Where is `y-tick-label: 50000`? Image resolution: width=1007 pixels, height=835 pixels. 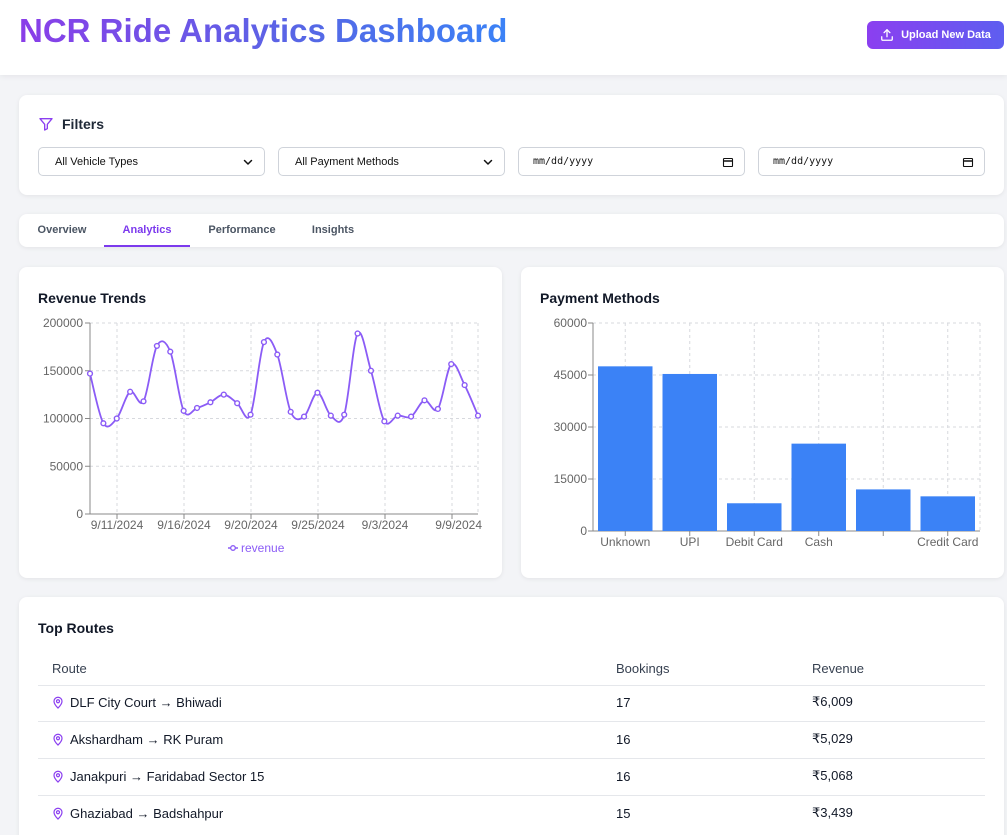
y-tick-label: 50000 is located at coordinates (67, 466).